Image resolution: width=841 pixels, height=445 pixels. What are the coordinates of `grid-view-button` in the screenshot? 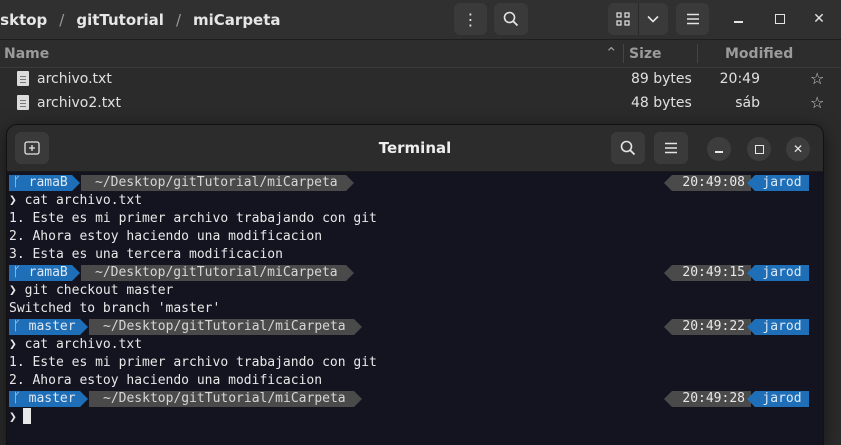 It's located at (623, 19).